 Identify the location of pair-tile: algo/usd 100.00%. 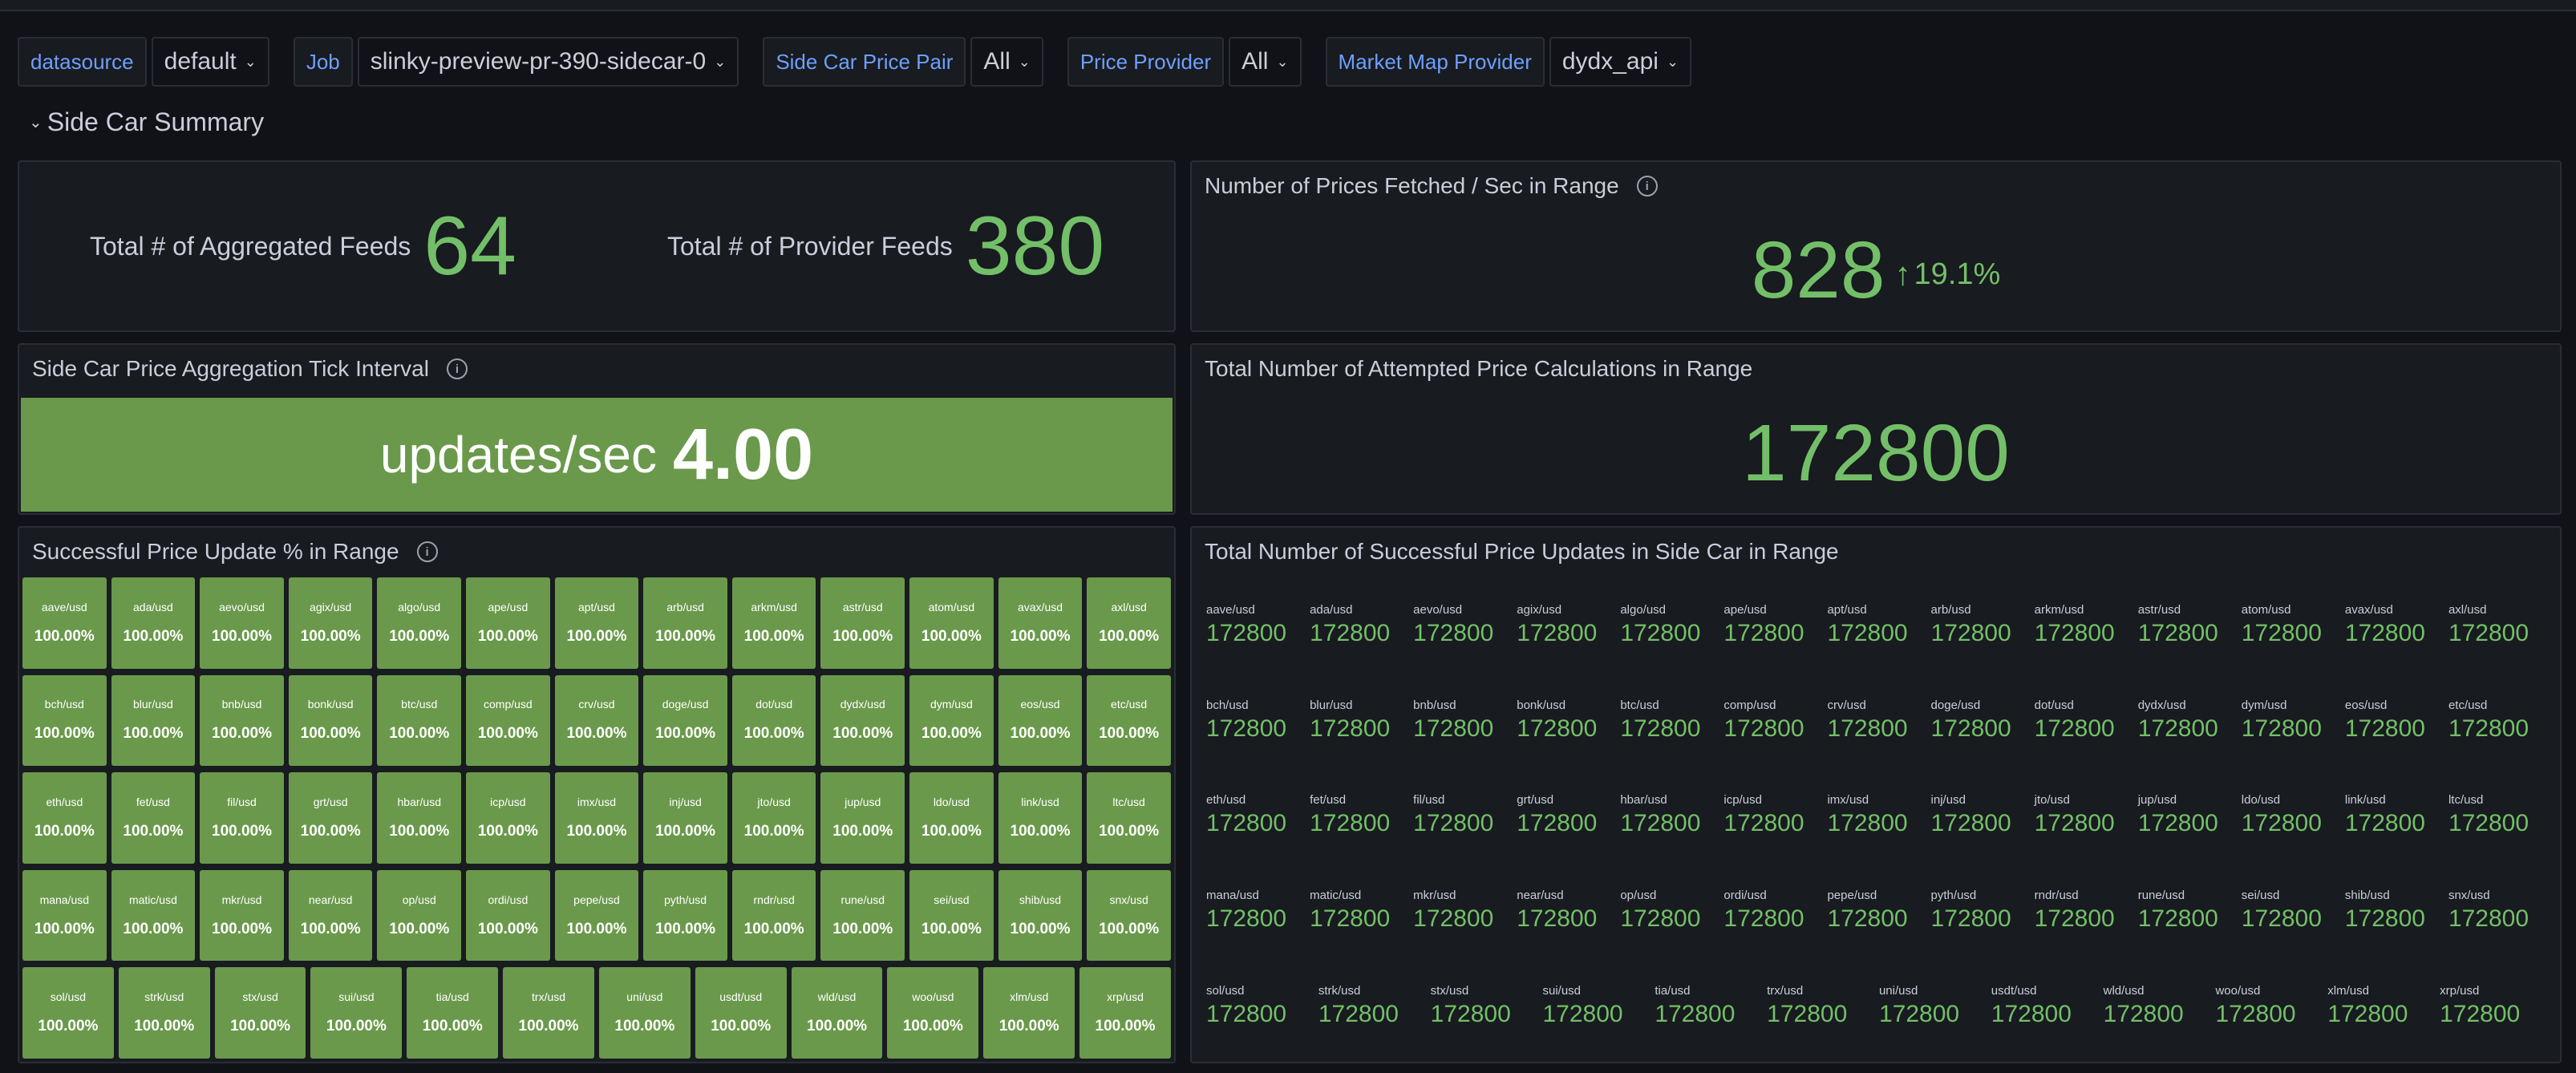
(419, 623).